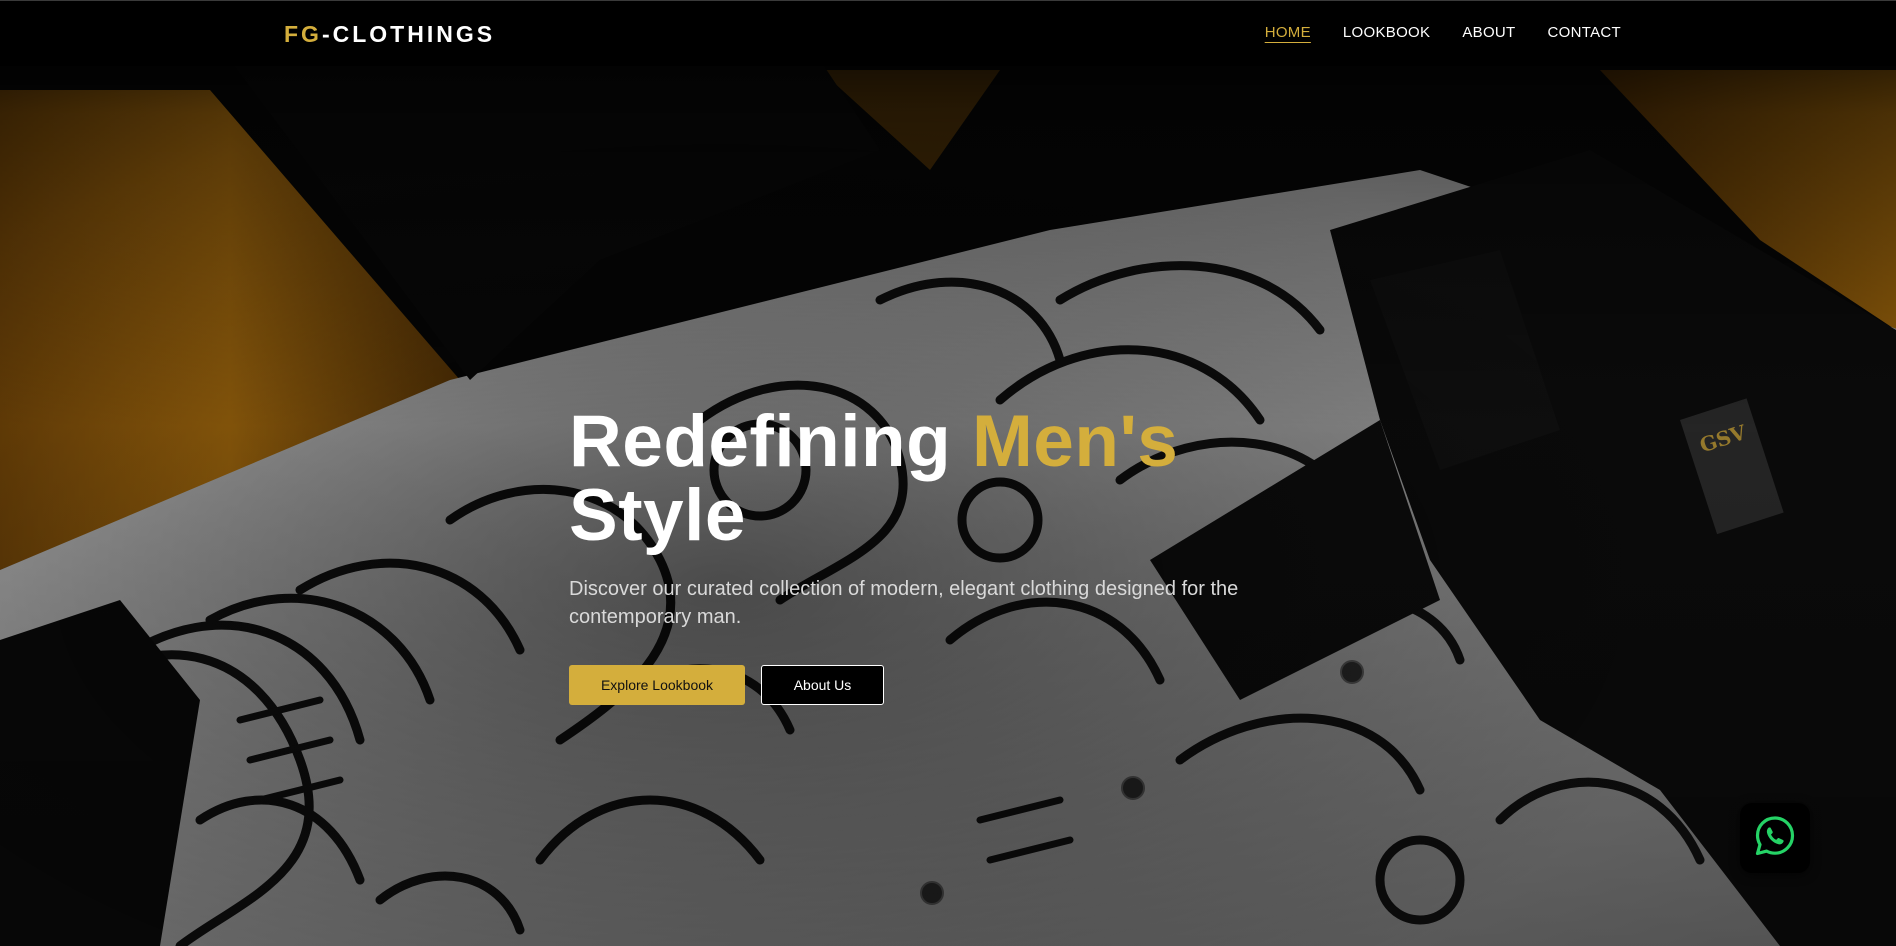 This screenshot has width=1896, height=946. Describe the element at coordinates (770, 441) in the screenshot. I see `hero-title-part1: Redefining` at that location.